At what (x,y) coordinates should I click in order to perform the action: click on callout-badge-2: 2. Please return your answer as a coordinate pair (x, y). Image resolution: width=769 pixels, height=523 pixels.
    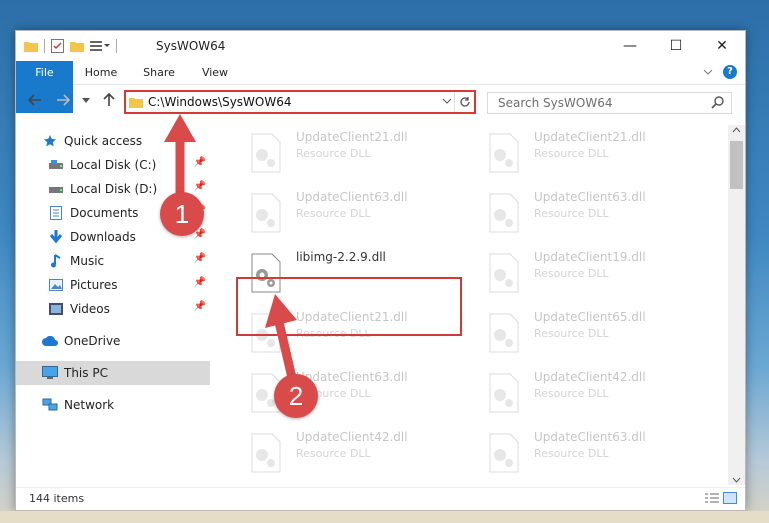
    Looking at the image, I should click on (296, 396).